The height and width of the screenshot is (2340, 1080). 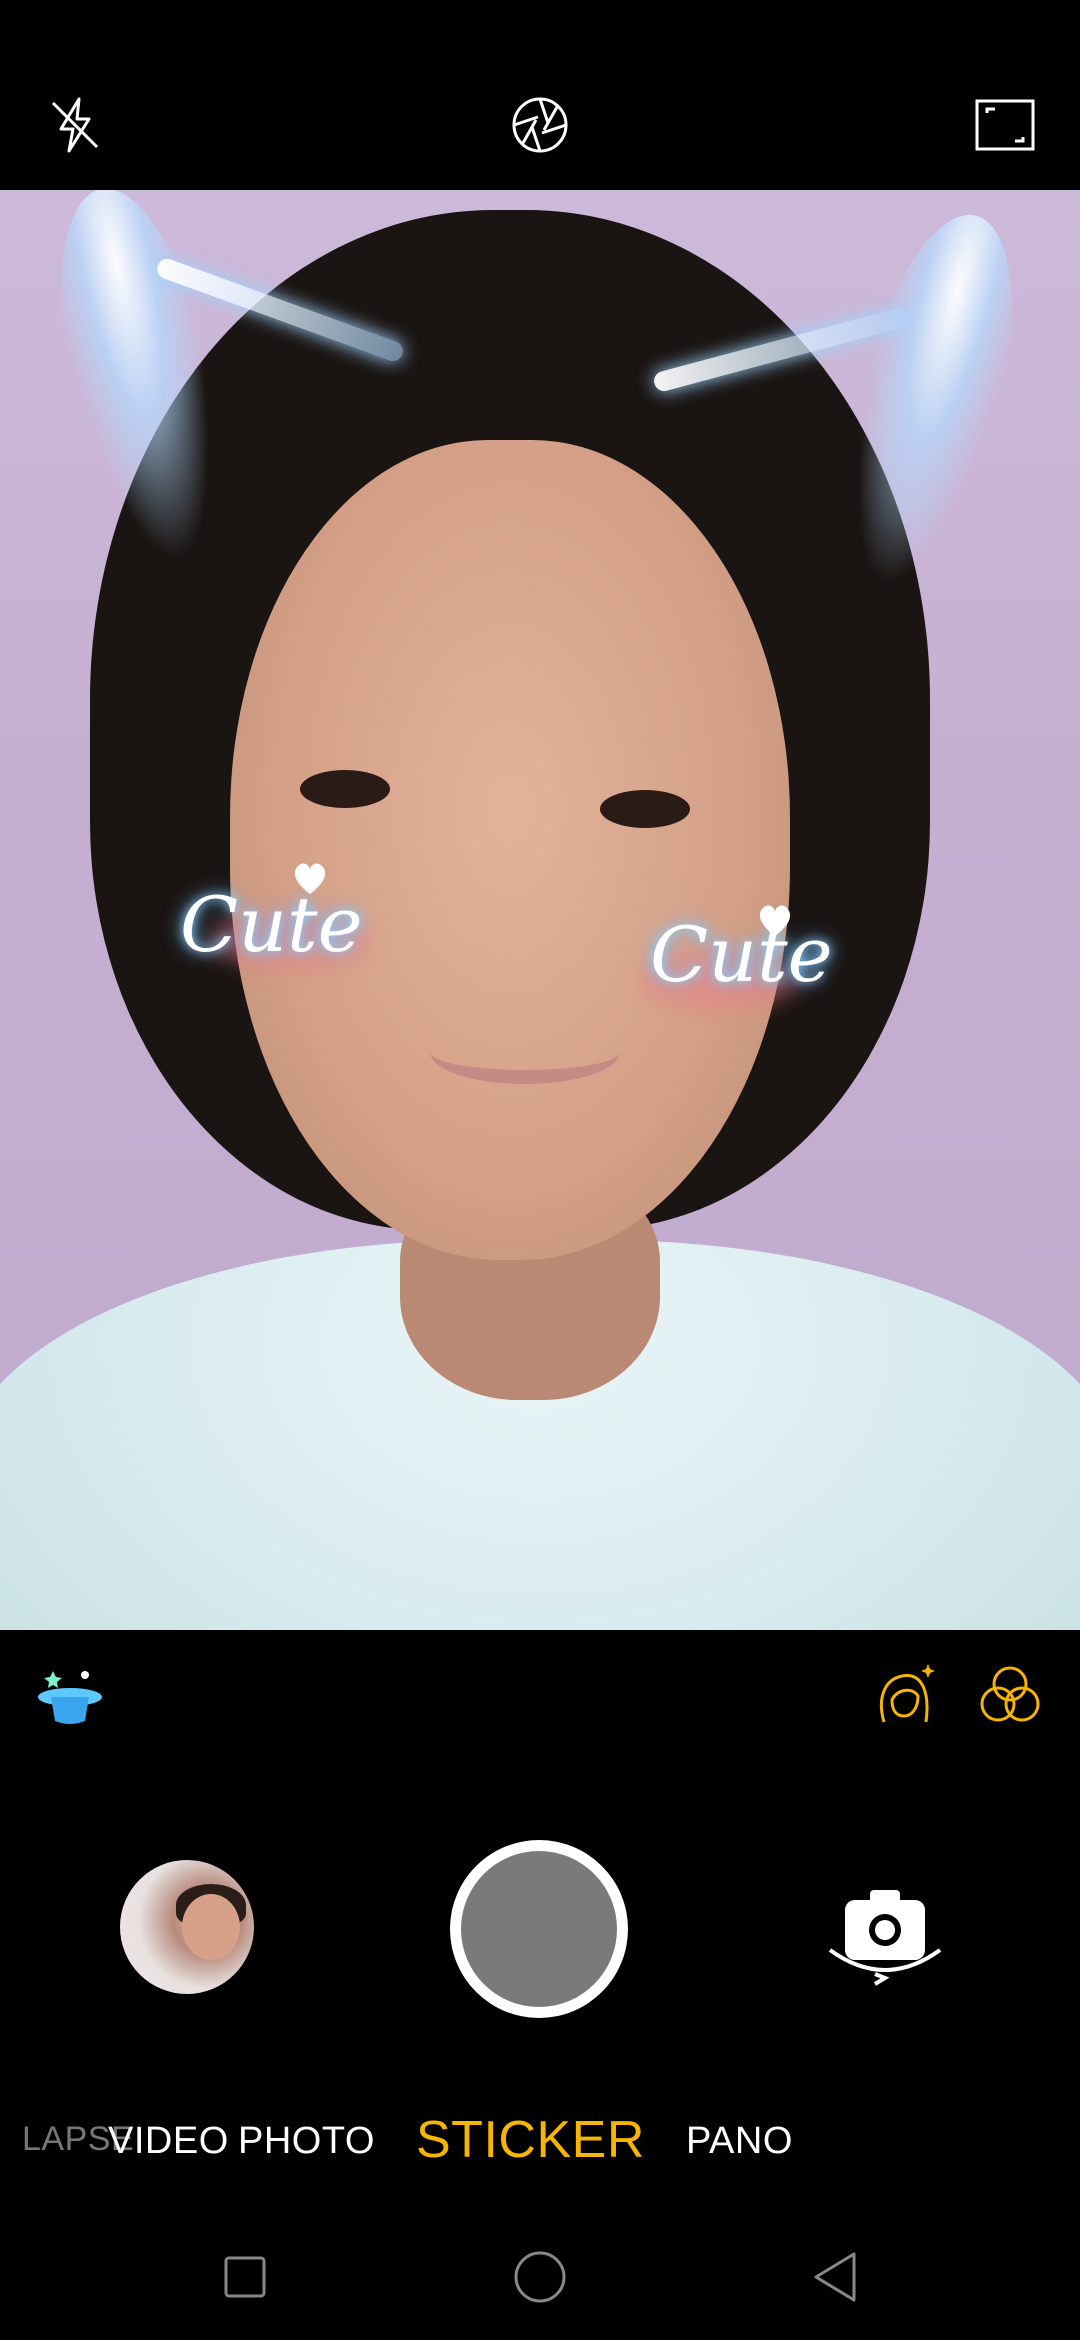 What do you see at coordinates (741, 954) in the screenshot?
I see `sticker-cute-right: Cute` at bounding box center [741, 954].